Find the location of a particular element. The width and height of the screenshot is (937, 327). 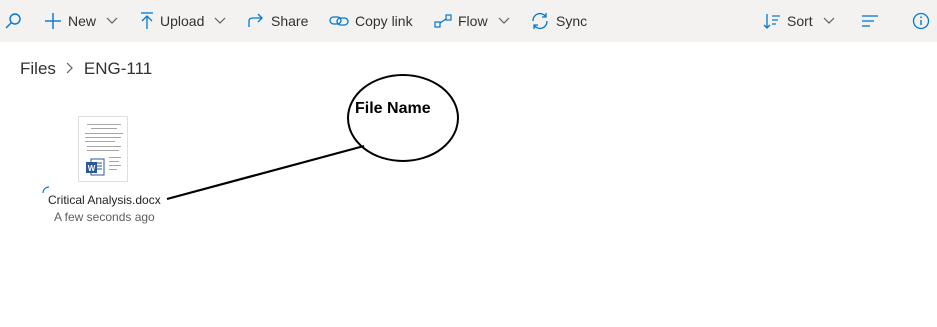

plus-icon is located at coordinates (53, 21).